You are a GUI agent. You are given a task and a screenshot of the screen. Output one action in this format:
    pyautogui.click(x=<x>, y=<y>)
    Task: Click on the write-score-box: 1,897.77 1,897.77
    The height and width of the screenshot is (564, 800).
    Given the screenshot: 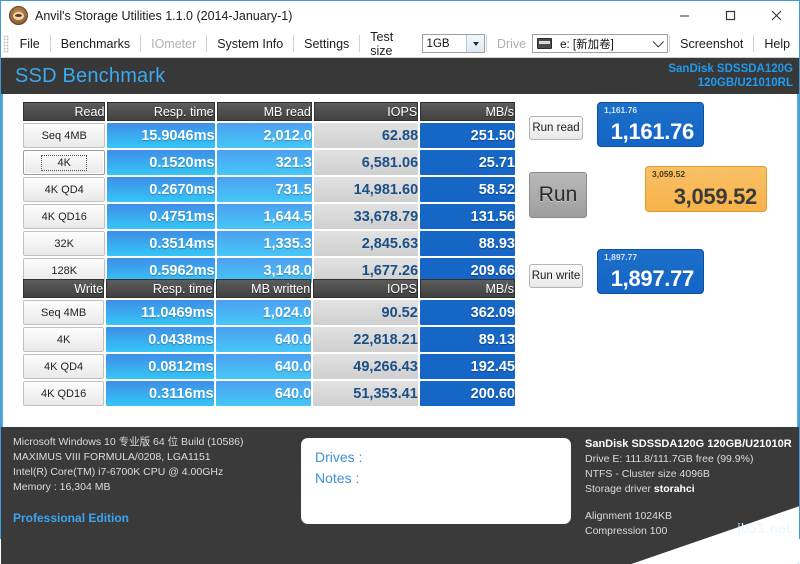 What is the action you would take?
    pyautogui.click(x=650, y=271)
    